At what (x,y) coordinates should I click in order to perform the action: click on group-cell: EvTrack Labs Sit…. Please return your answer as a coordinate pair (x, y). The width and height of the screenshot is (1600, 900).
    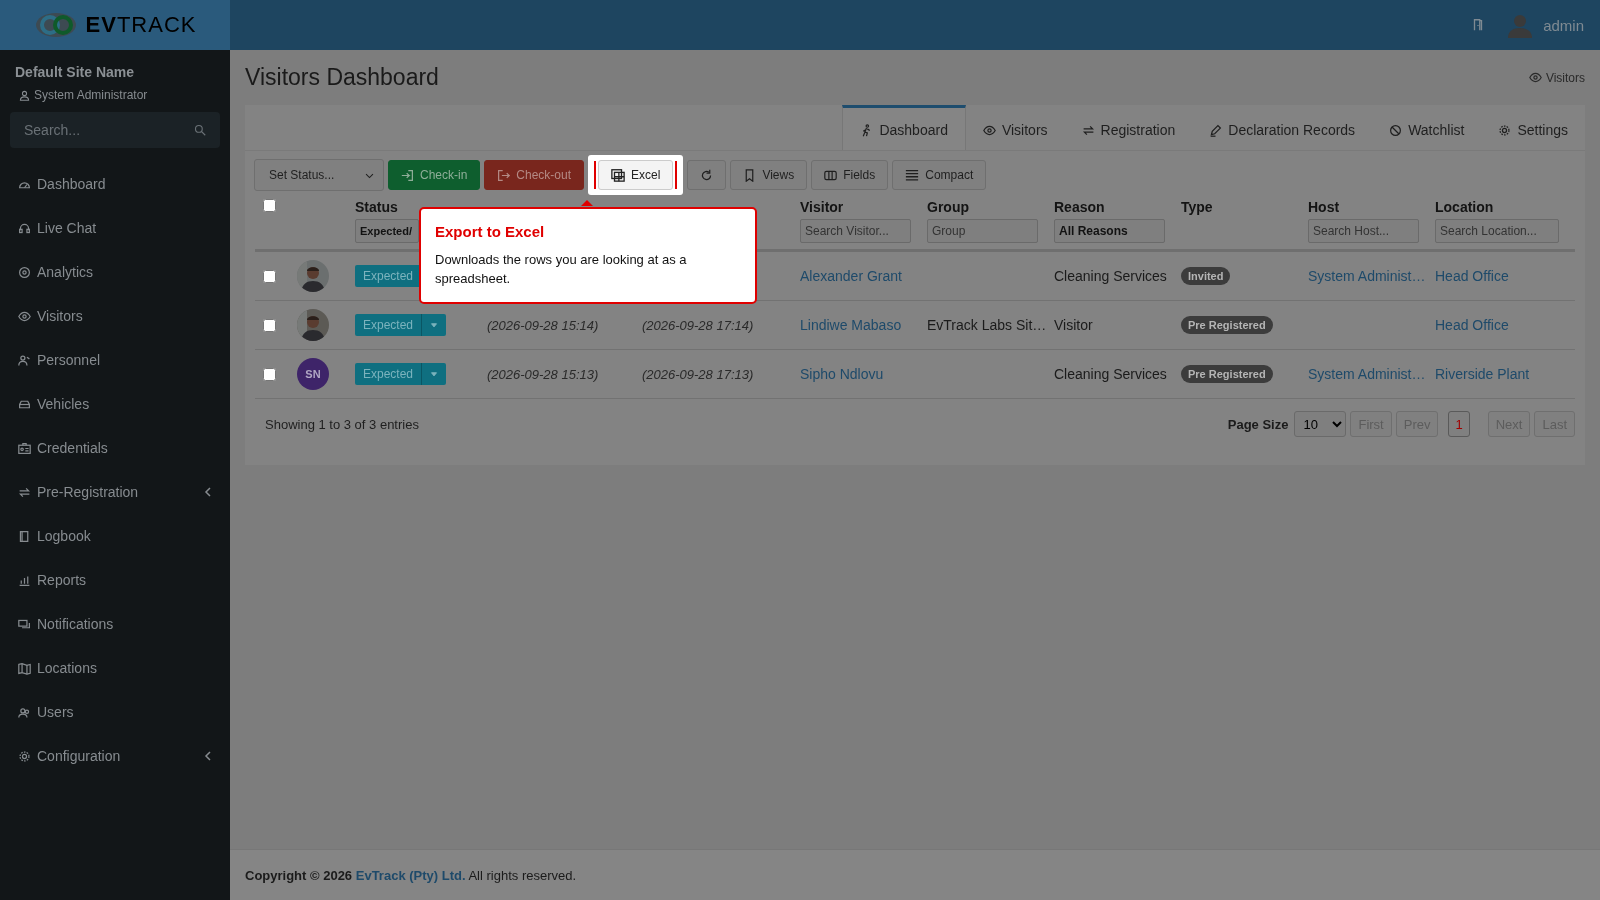
    Looking at the image, I should click on (987, 325).